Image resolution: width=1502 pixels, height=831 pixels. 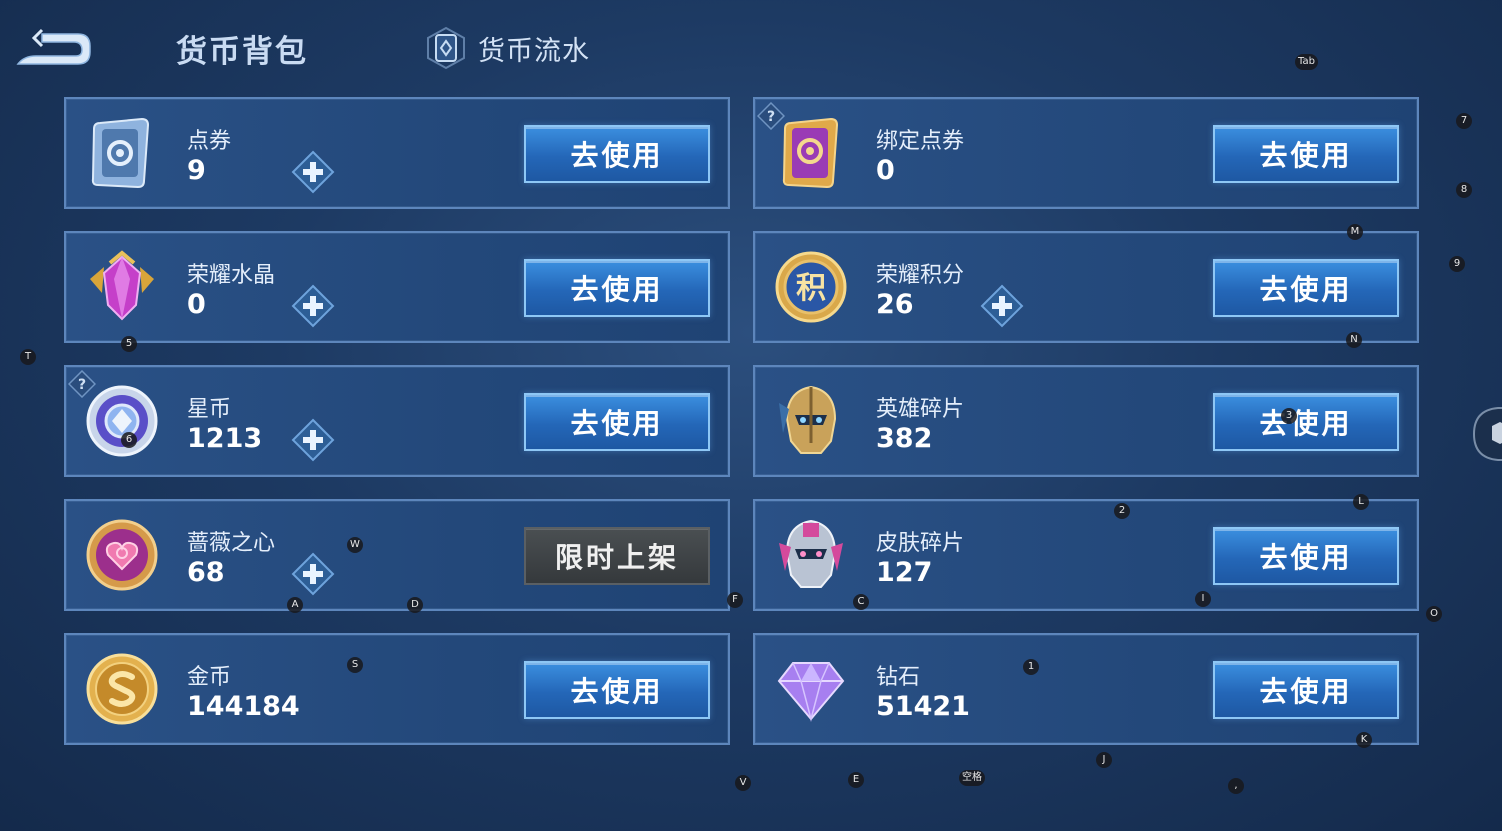 What do you see at coordinates (1086, 689) in the screenshot?
I see `currency-card-diamond: 钻石 51421 去使用` at bounding box center [1086, 689].